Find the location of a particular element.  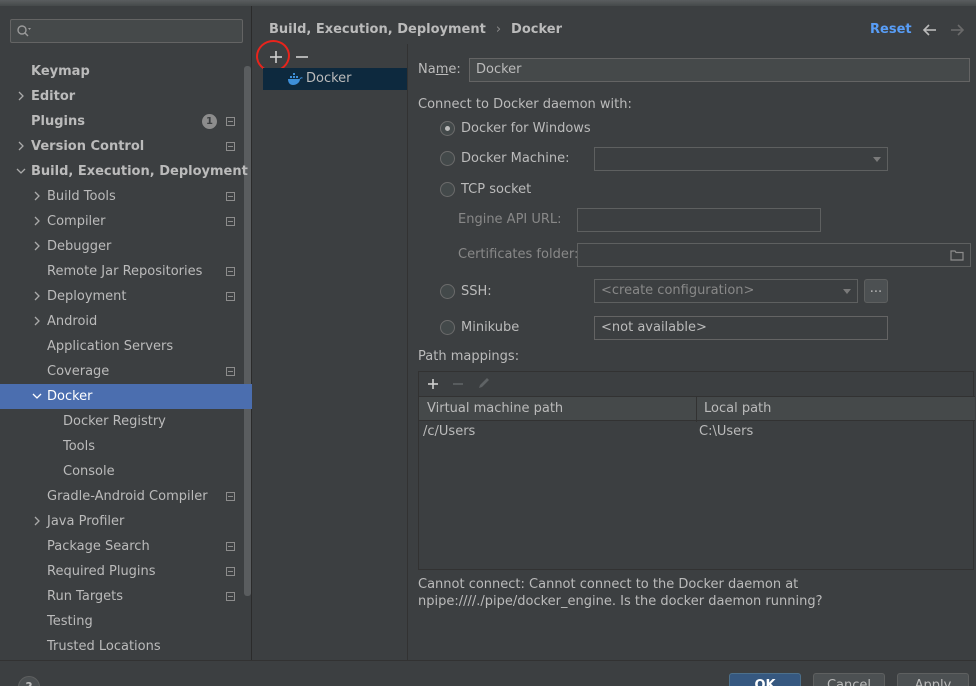

radio-minikube is located at coordinates (447, 327).